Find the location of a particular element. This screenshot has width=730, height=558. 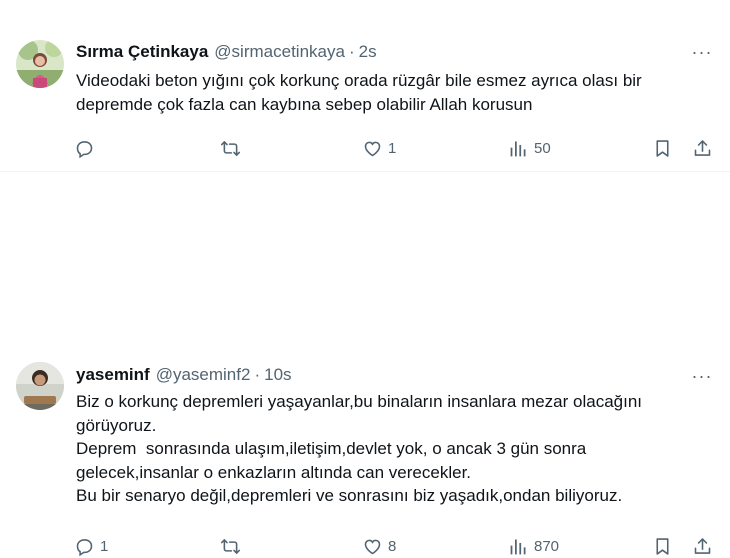

display-name: yaseminf is located at coordinates (113, 375).